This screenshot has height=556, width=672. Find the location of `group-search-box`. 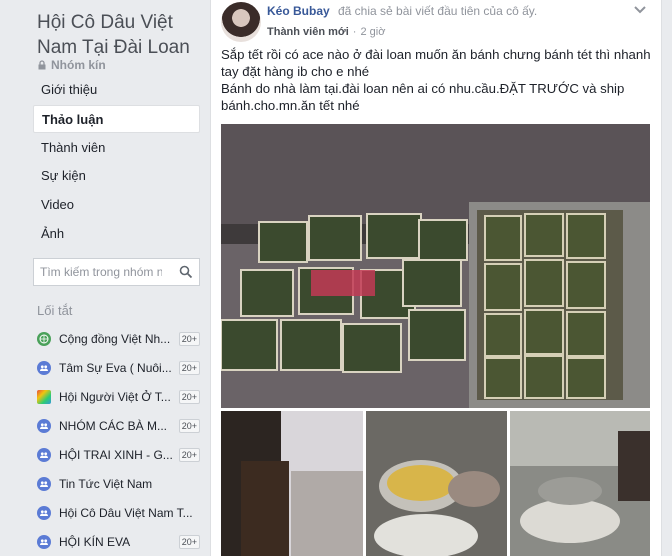

group-search-box is located at coordinates (116, 272).